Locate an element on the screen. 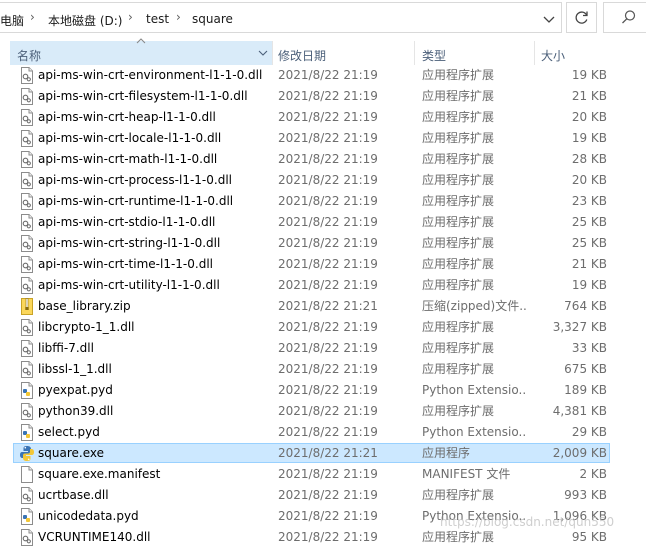 The height and width of the screenshot is (547, 646). file-size: 189 KB is located at coordinates (585, 390).